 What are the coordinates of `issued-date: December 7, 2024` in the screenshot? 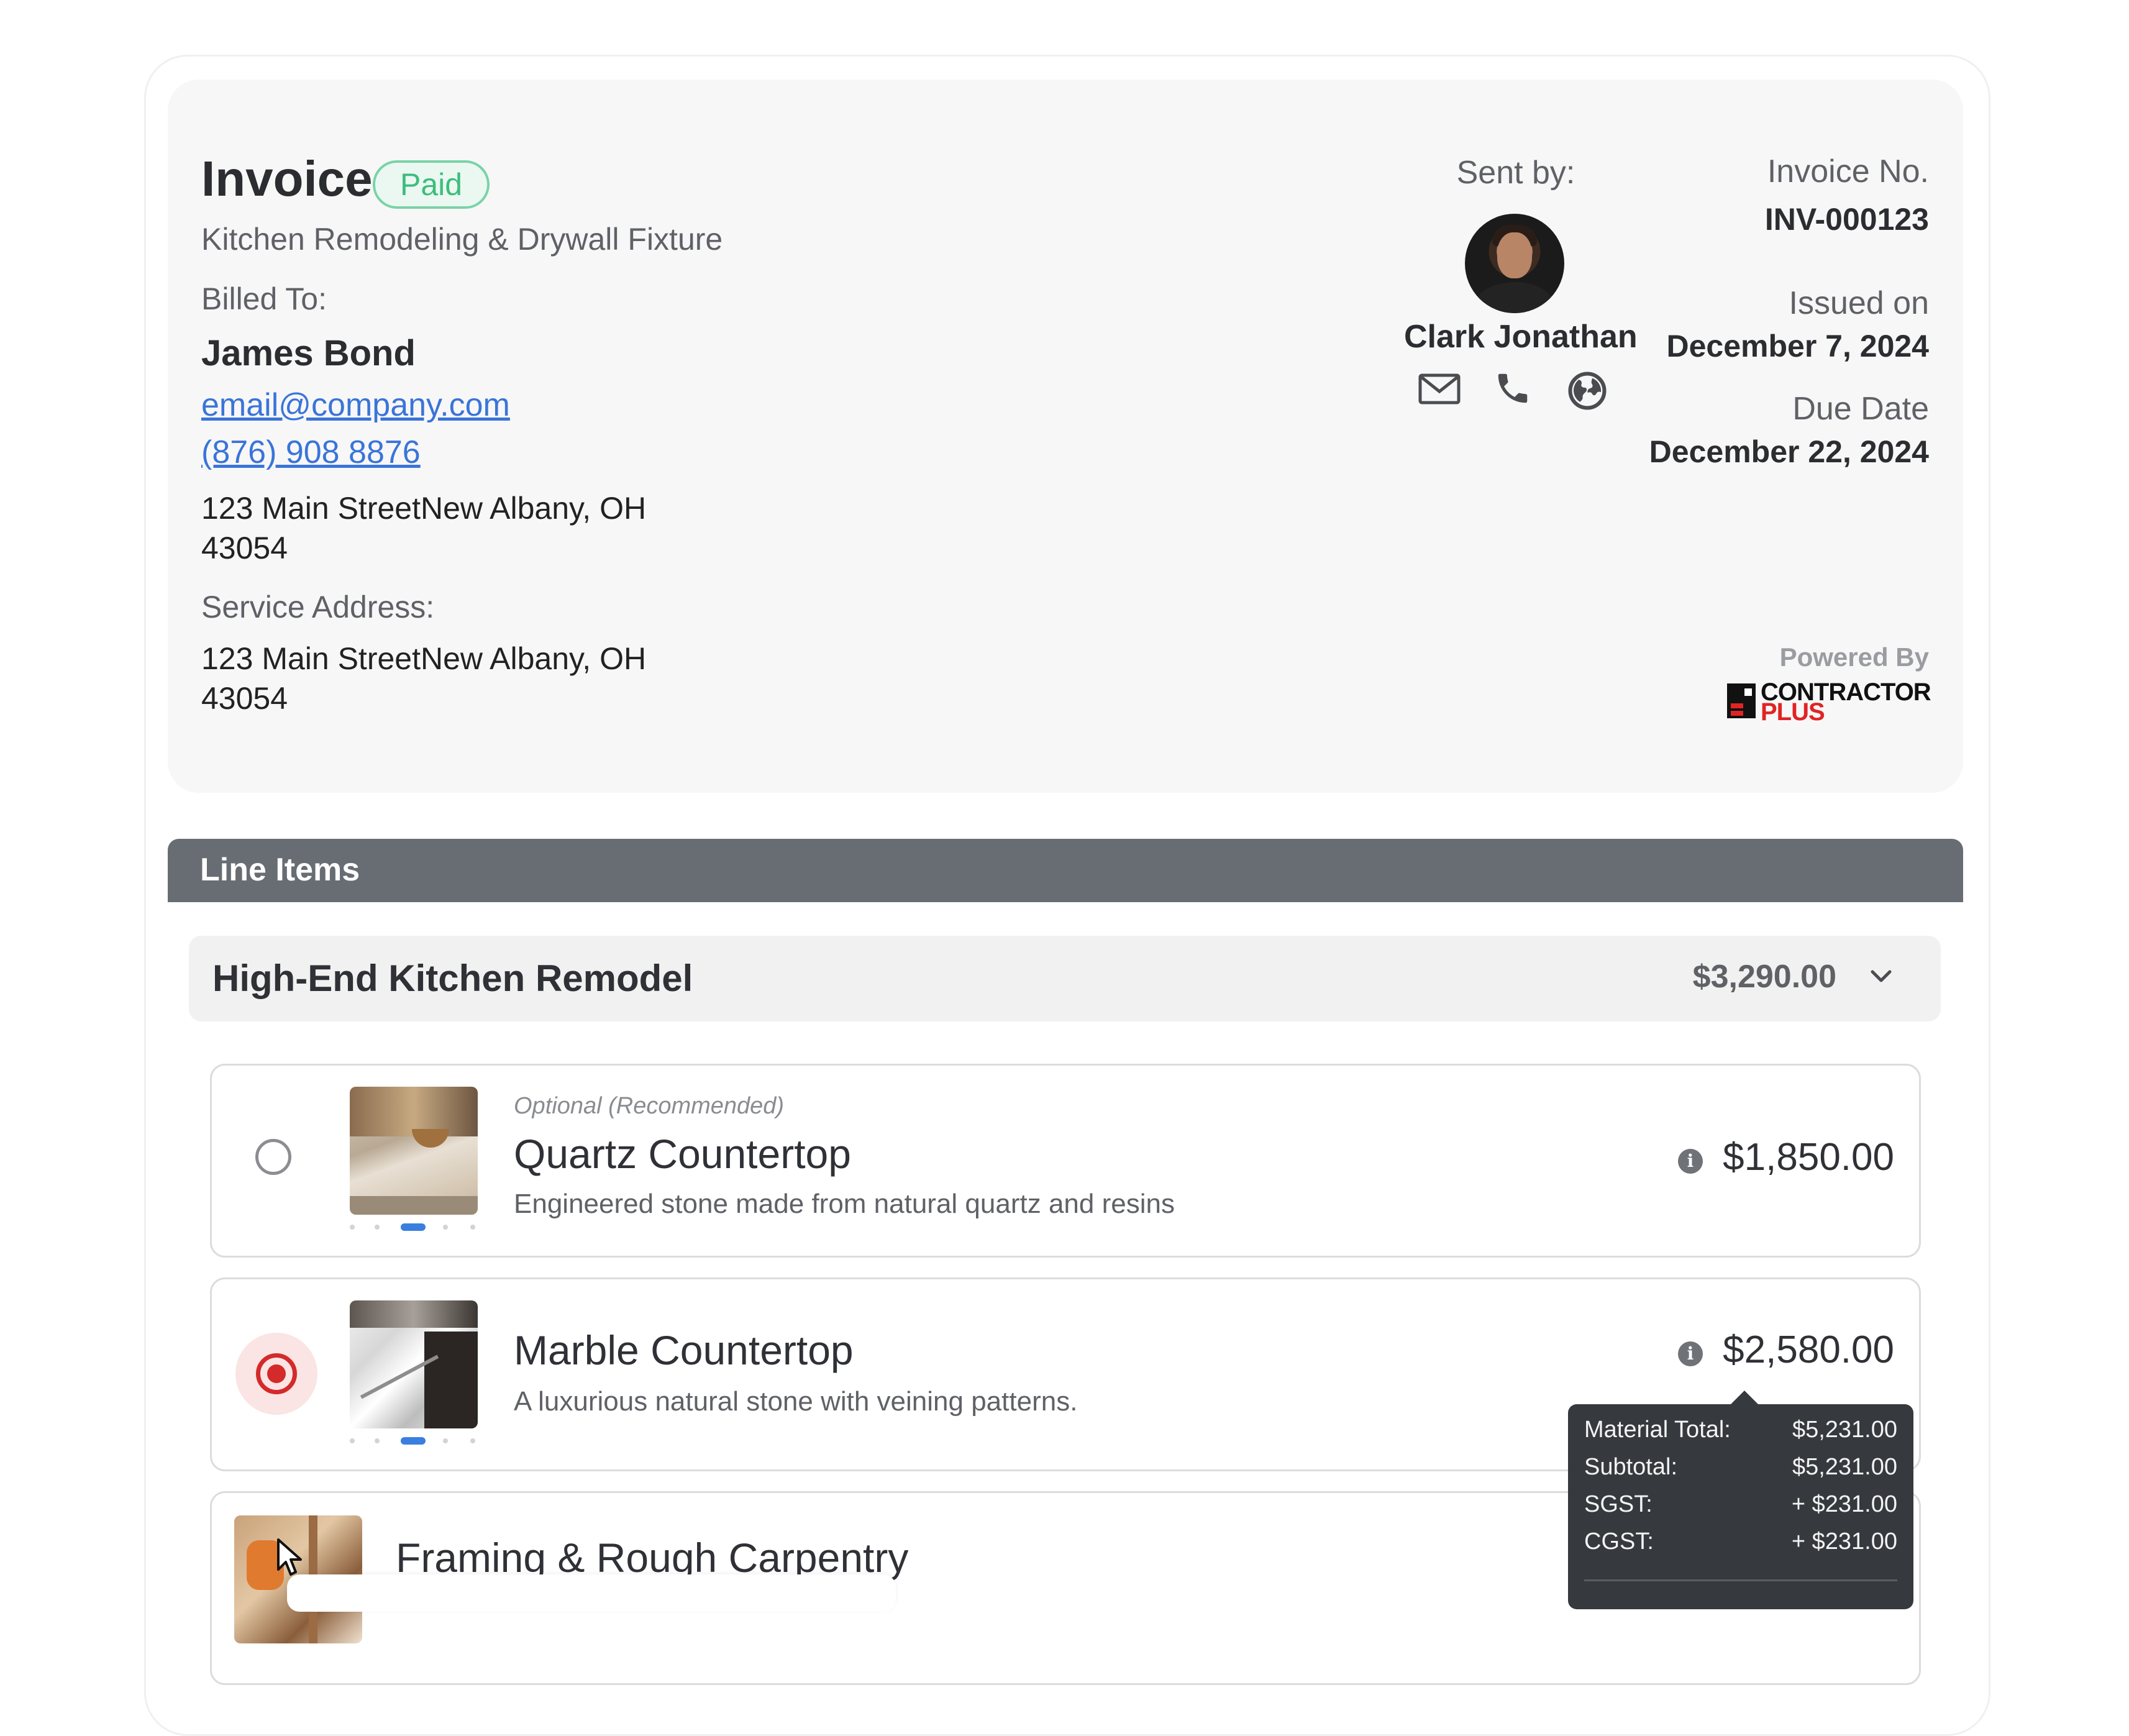 It's located at (1797, 346).